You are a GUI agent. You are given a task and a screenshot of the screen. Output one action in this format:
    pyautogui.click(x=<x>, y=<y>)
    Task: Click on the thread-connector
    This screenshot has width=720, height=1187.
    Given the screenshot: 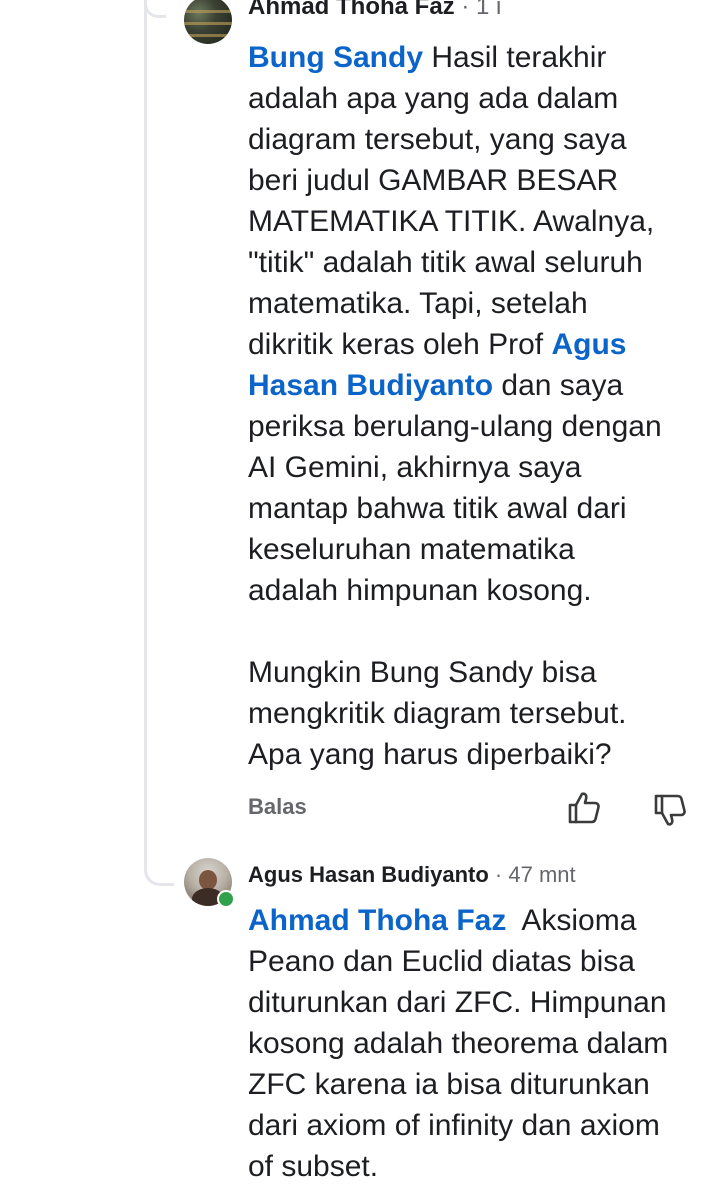 What is the action you would take?
    pyautogui.click(x=159, y=868)
    